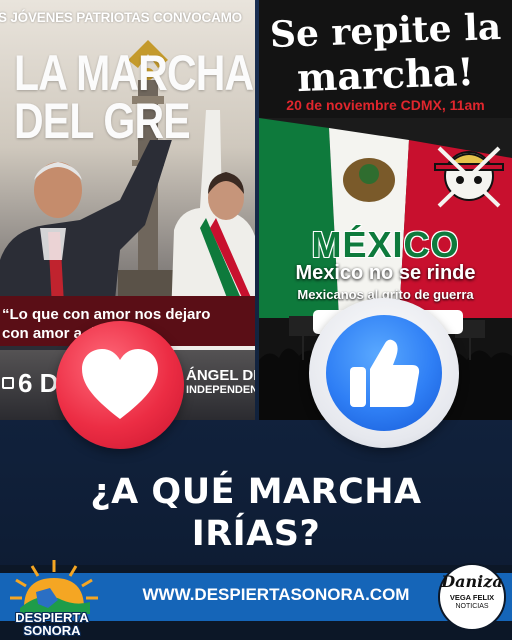  What do you see at coordinates (472, 597) in the screenshot?
I see `daniza-surname: VEGA FELIX` at bounding box center [472, 597].